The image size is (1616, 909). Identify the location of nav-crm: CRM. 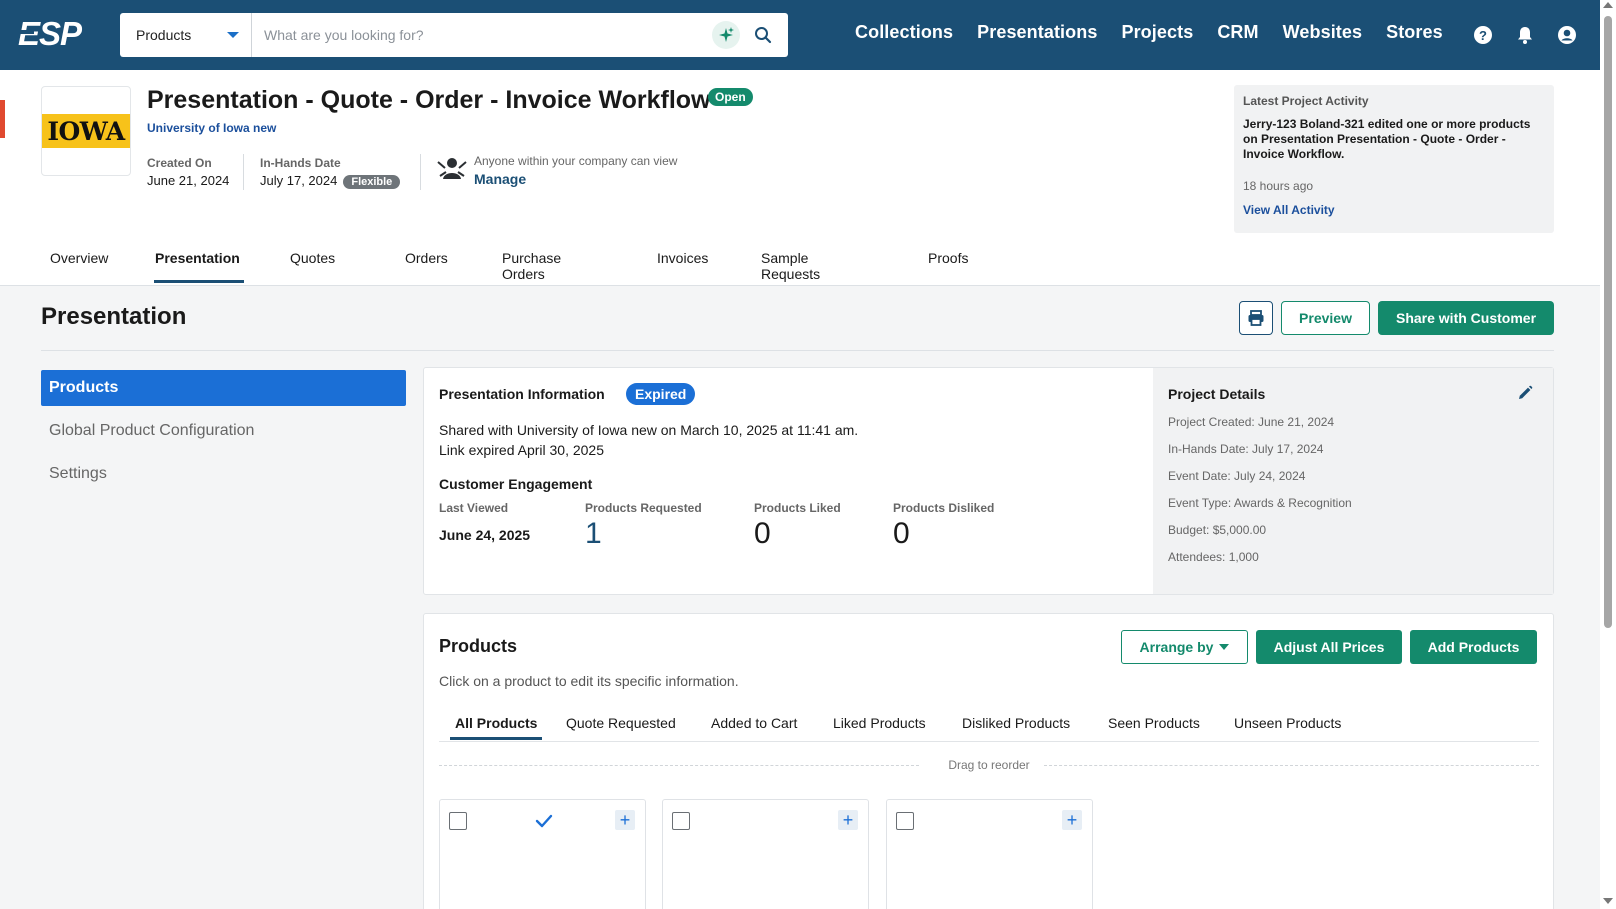
(1237, 32).